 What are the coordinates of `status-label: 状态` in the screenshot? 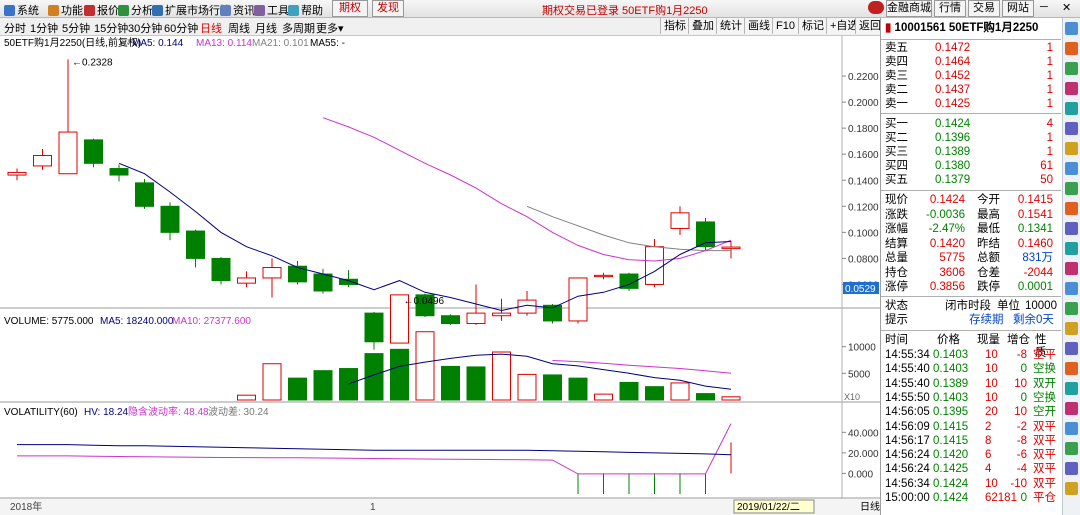 It's located at (896, 306).